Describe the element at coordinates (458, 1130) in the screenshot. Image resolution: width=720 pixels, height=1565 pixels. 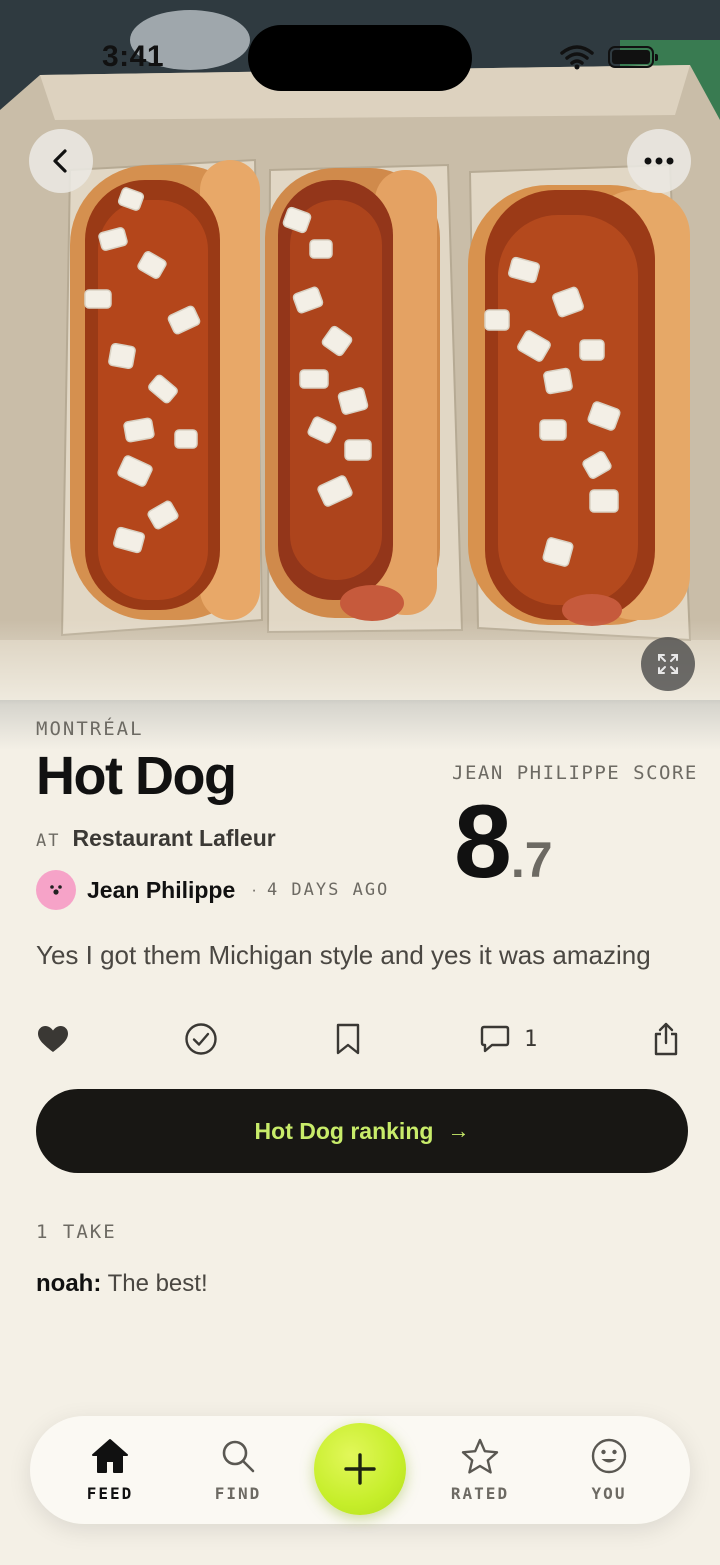
I see `arrow-right-icon: →` at that location.